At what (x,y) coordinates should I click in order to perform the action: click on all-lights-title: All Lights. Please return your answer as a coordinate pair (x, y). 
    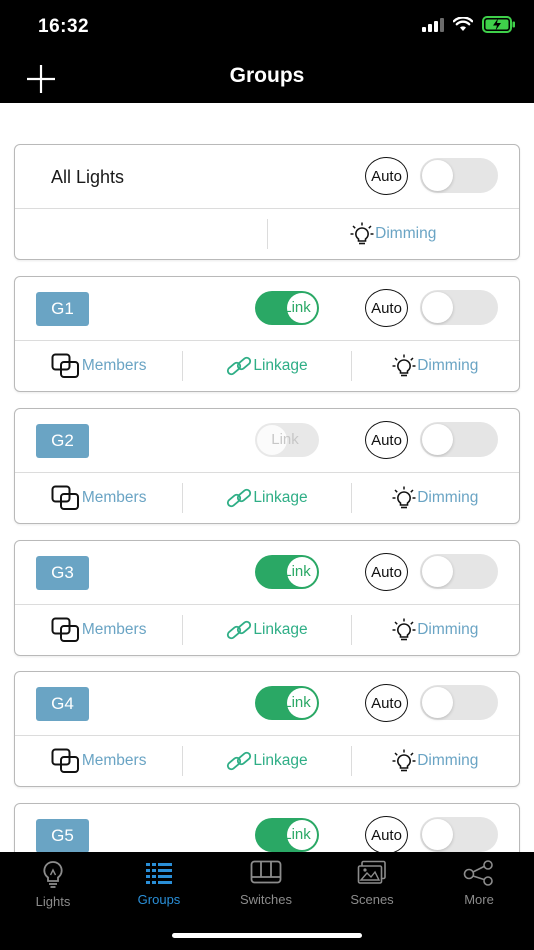
    Looking at the image, I should click on (88, 177).